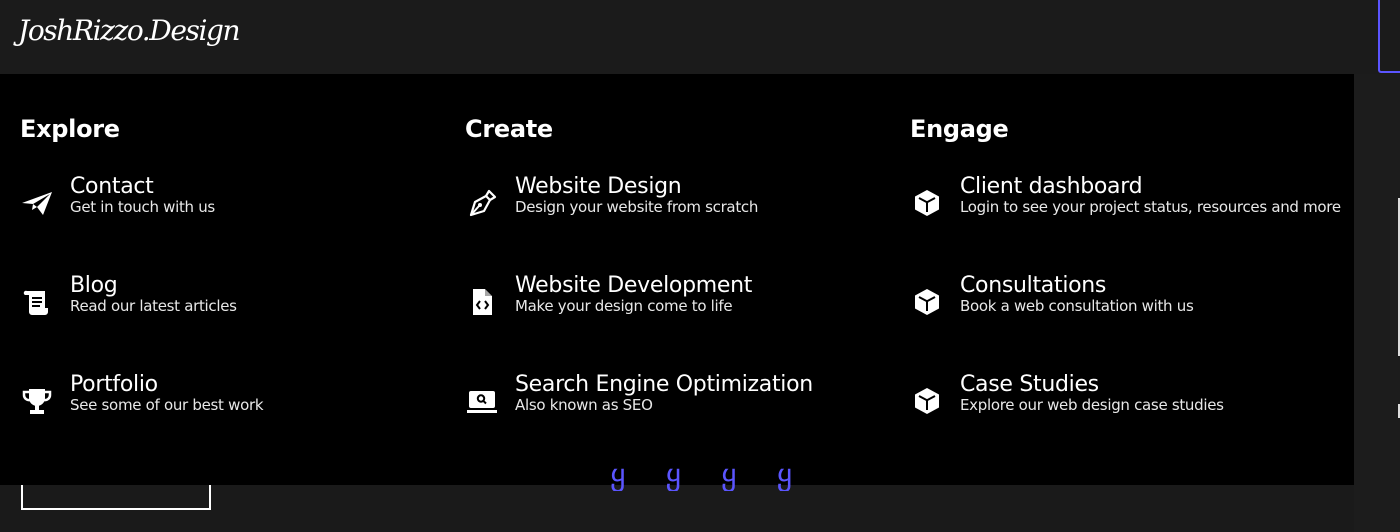  What do you see at coordinates (700, 37) in the screenshot?
I see `site-header: JoshRizzo.Design` at bounding box center [700, 37].